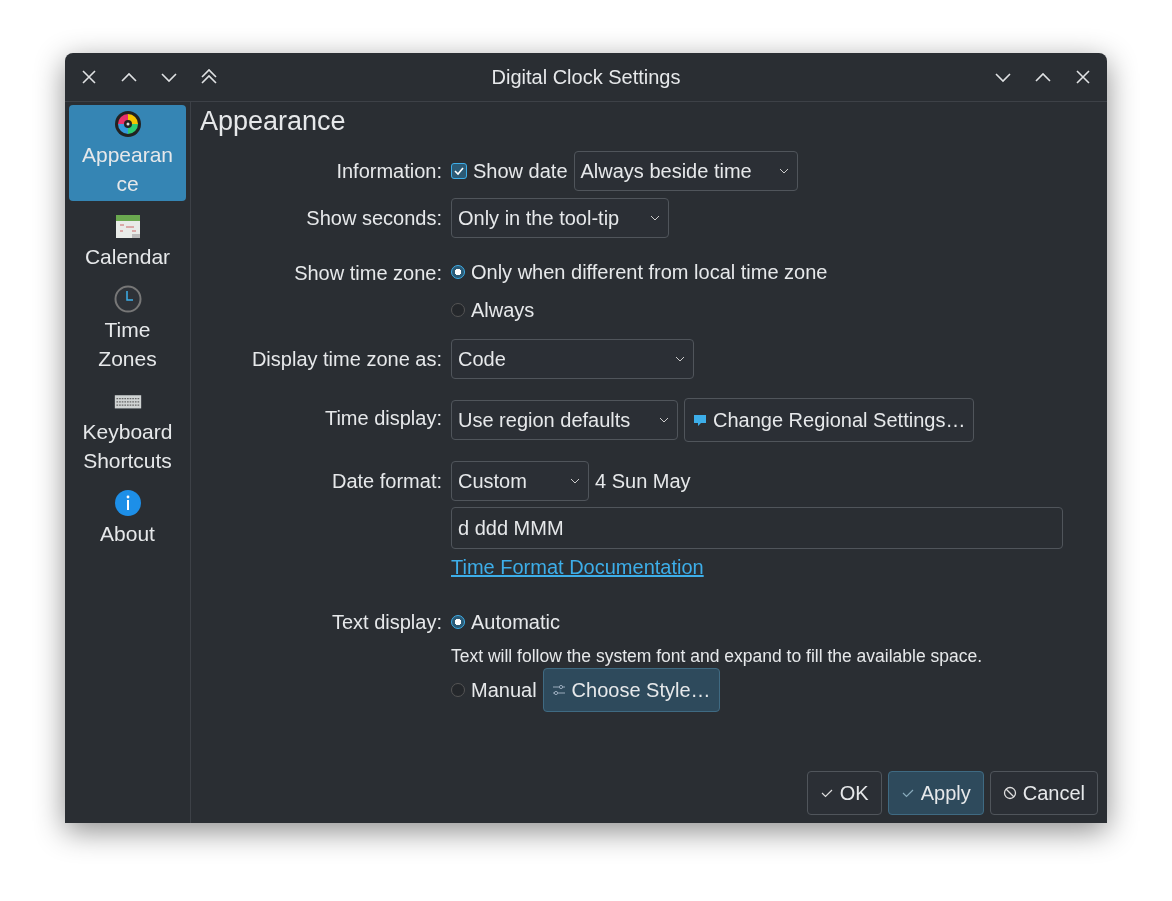 The height and width of the screenshot is (901, 1172). I want to click on calendar-icon, so click(127, 226).